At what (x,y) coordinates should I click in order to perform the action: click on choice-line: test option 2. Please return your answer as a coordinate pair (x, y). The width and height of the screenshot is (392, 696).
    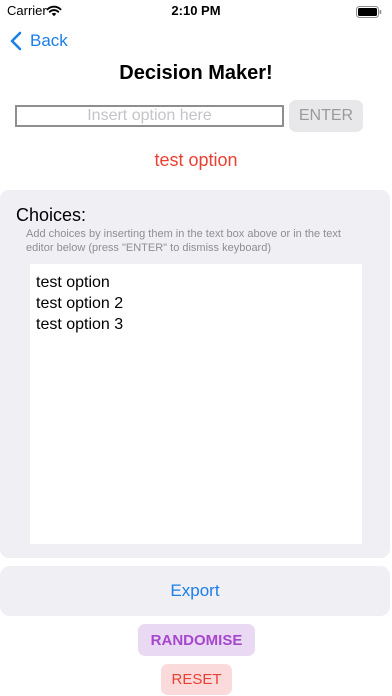
    Looking at the image, I should click on (80, 303).